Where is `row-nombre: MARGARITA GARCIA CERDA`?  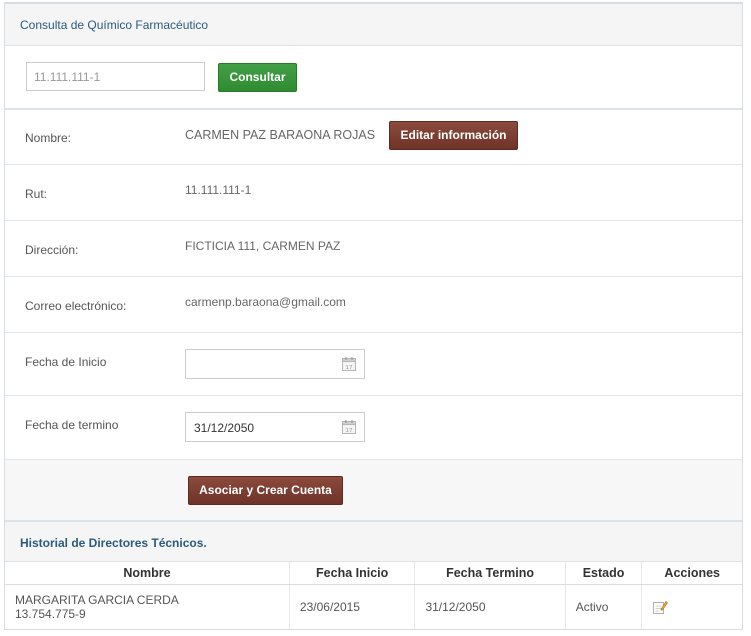
row-nombre: MARGARITA GARCIA CERDA is located at coordinates (97, 600).